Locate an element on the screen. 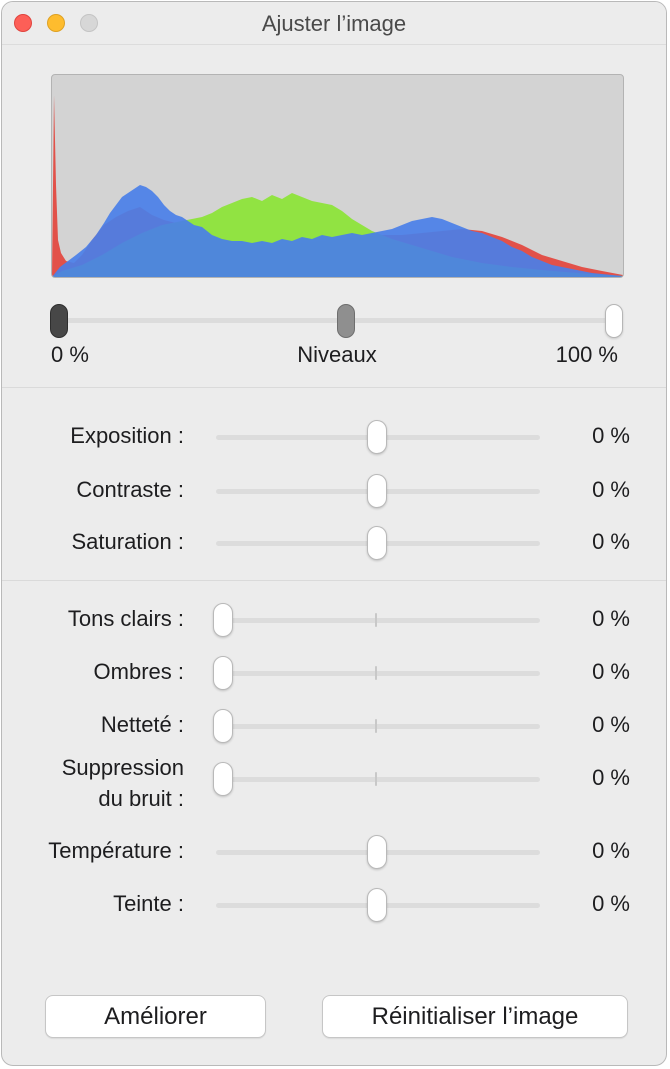  saturation-slider-handle is located at coordinates (377, 543).